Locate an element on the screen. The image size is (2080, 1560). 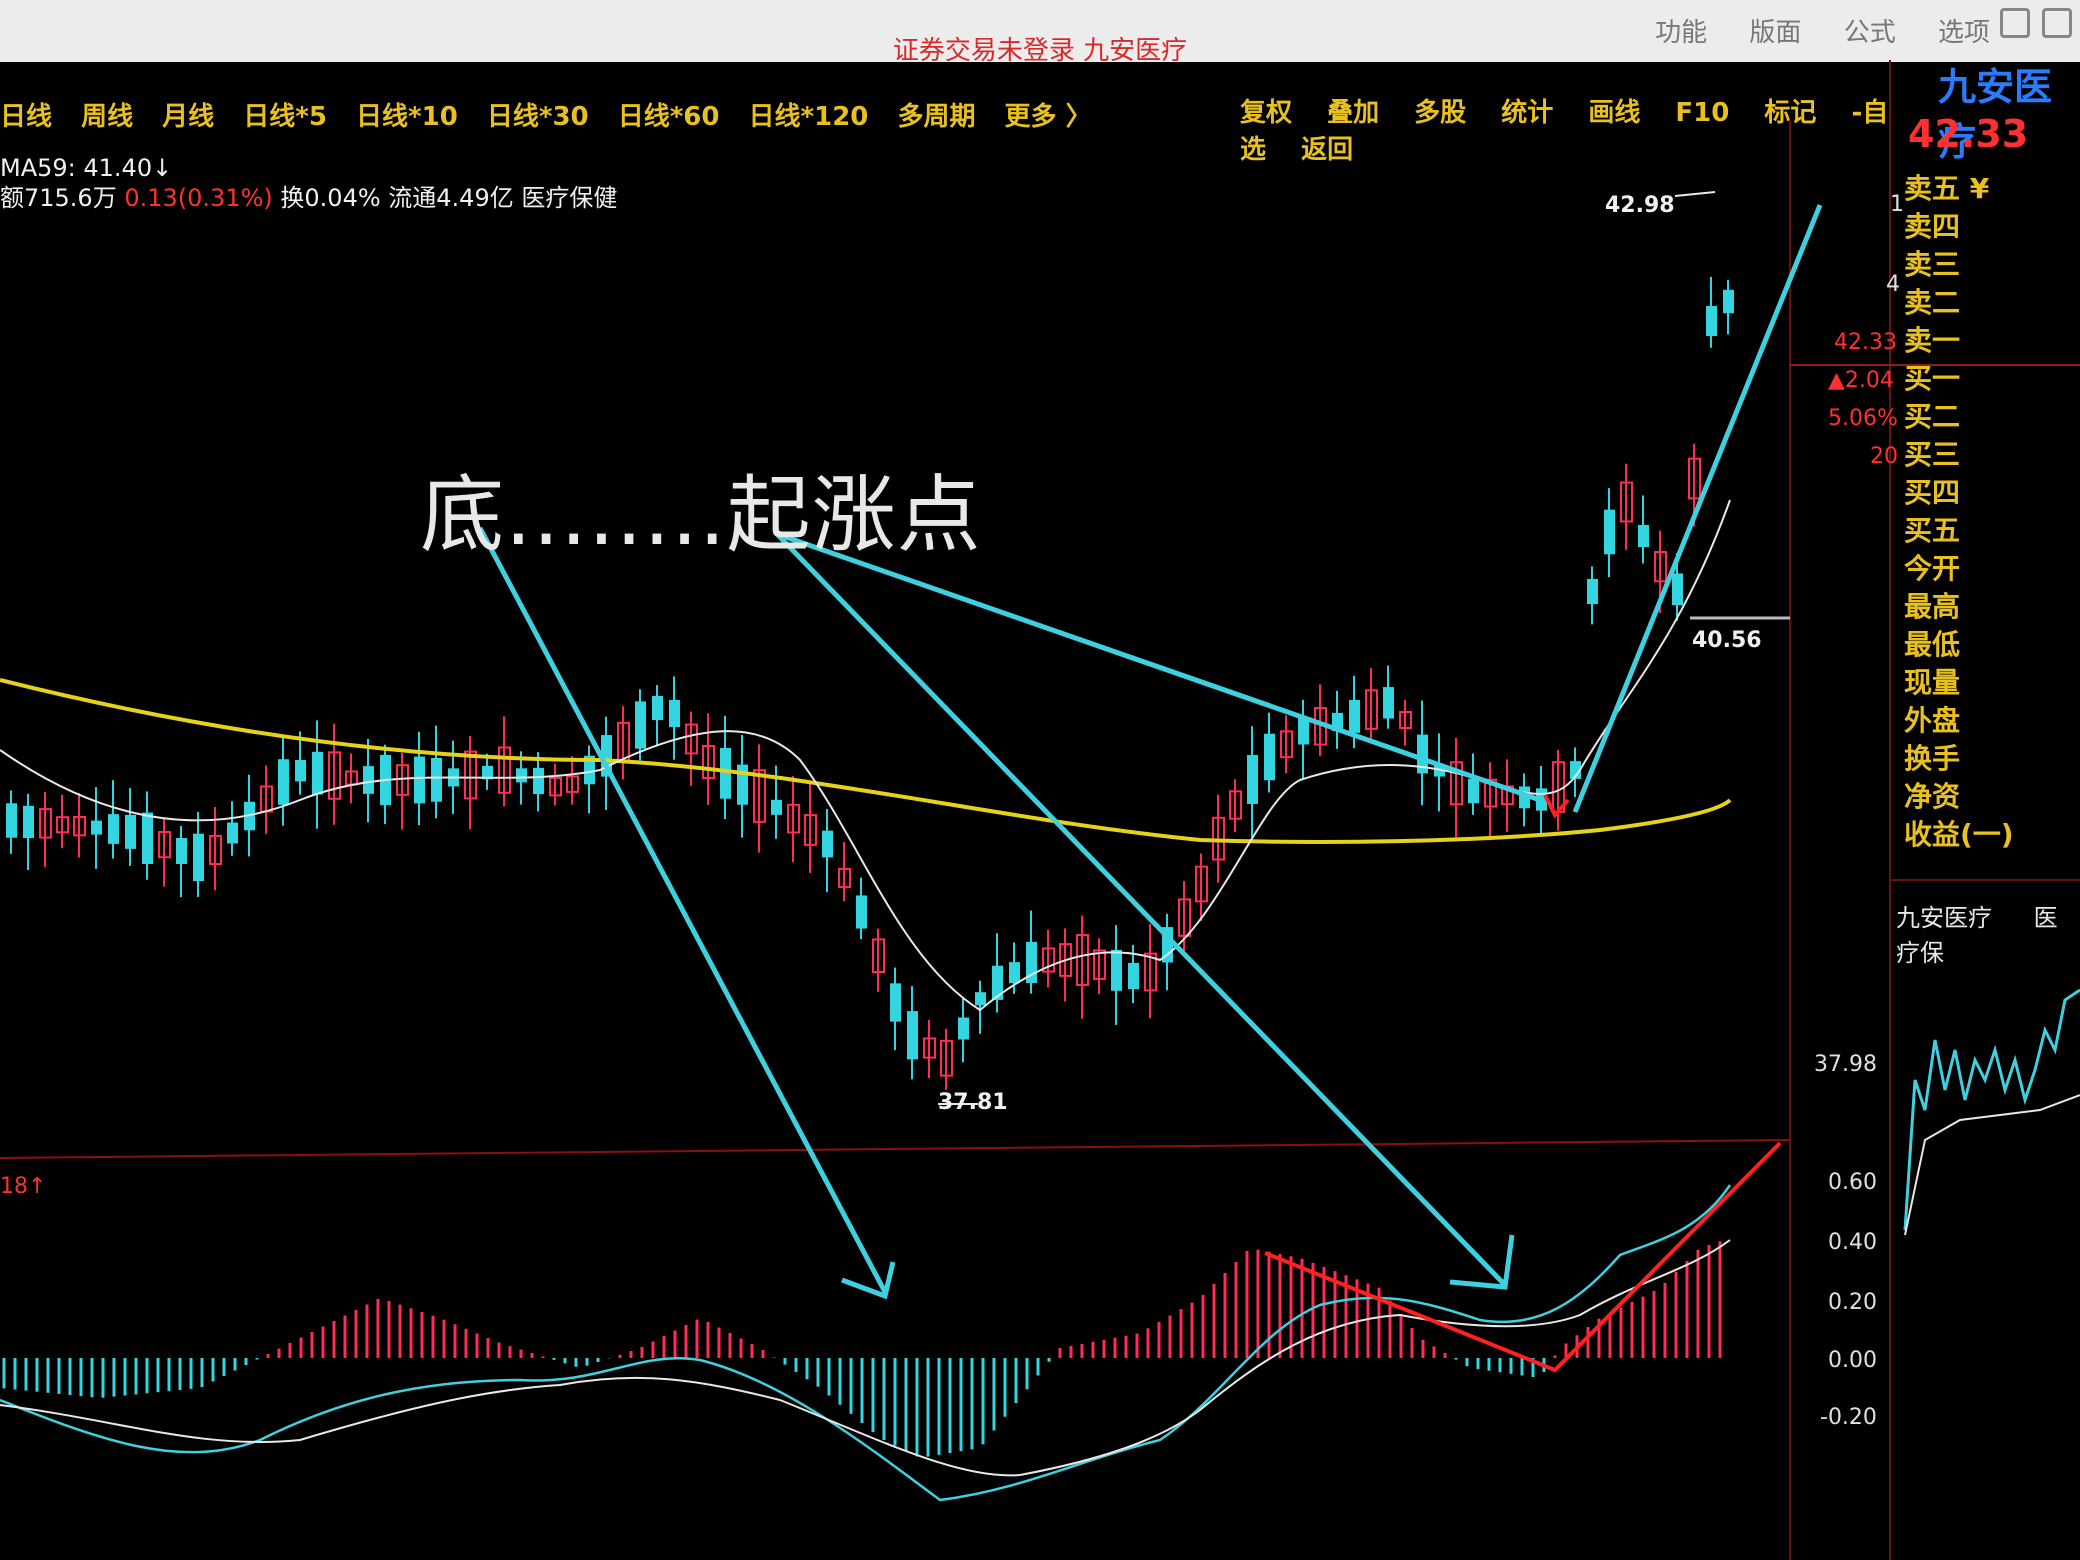
quote-label: 最低 is located at coordinates (1932, 644).